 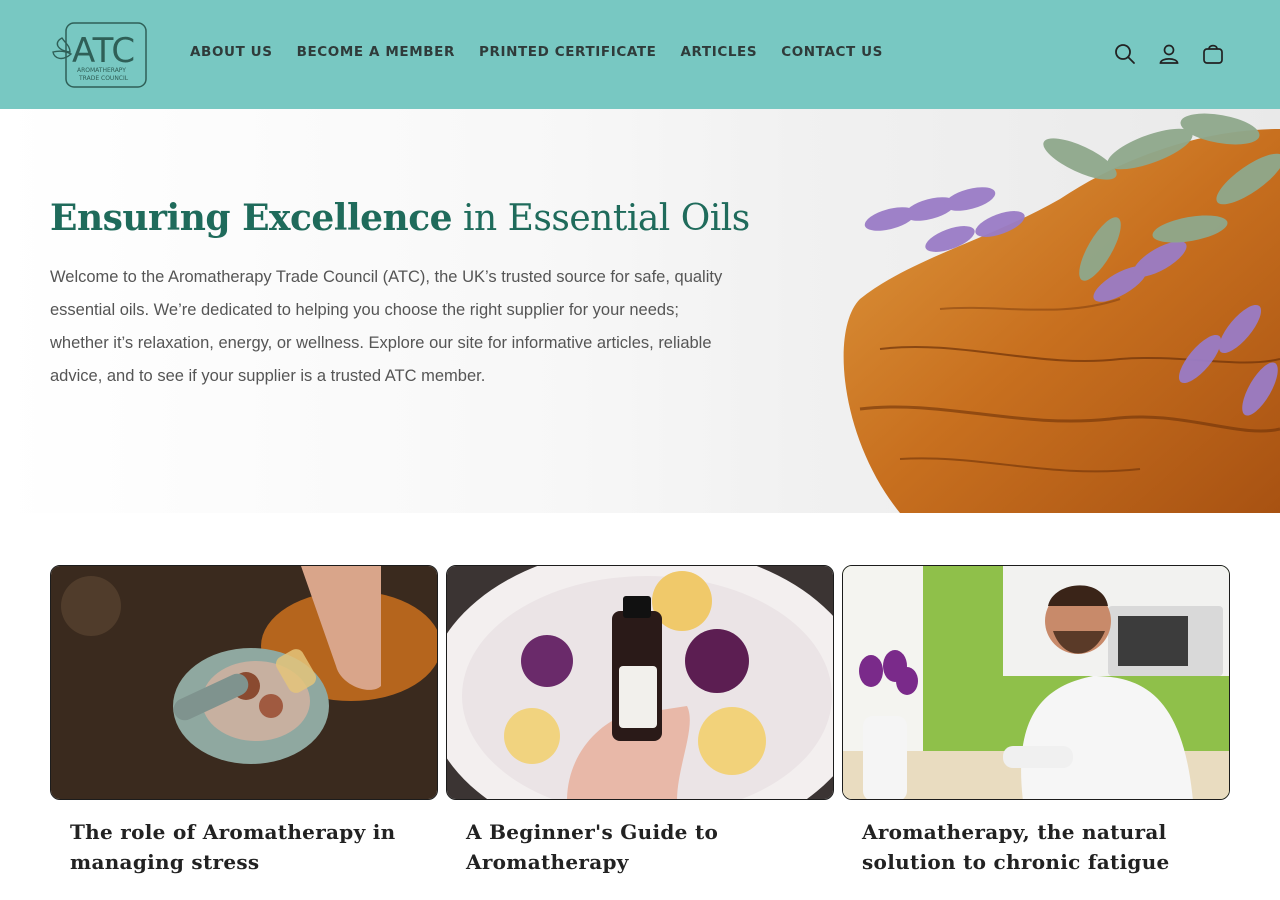 What do you see at coordinates (103, 78) in the screenshot?
I see `svg-text: TRADE COUNCIL` at bounding box center [103, 78].